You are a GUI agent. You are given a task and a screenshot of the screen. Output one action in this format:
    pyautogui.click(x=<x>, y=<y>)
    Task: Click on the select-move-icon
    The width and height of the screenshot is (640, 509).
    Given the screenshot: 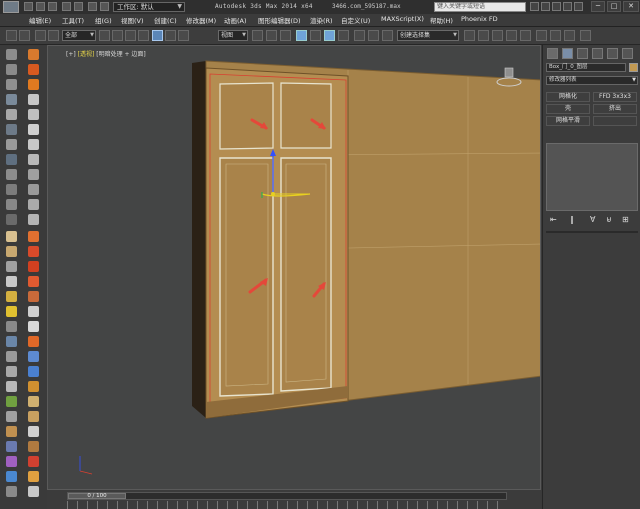 What is the action you would take?
    pyautogui.click(x=157, y=35)
    